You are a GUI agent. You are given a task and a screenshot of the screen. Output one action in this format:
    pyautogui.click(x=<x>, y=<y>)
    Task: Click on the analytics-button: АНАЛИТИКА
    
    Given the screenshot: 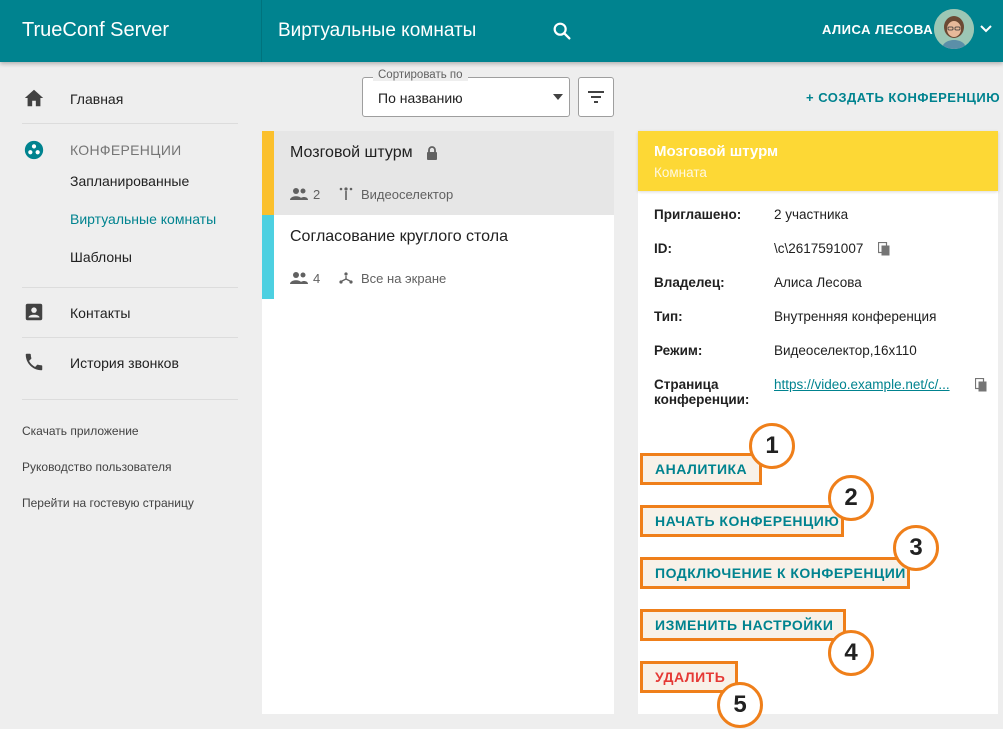 What is the action you would take?
    pyautogui.click(x=701, y=469)
    